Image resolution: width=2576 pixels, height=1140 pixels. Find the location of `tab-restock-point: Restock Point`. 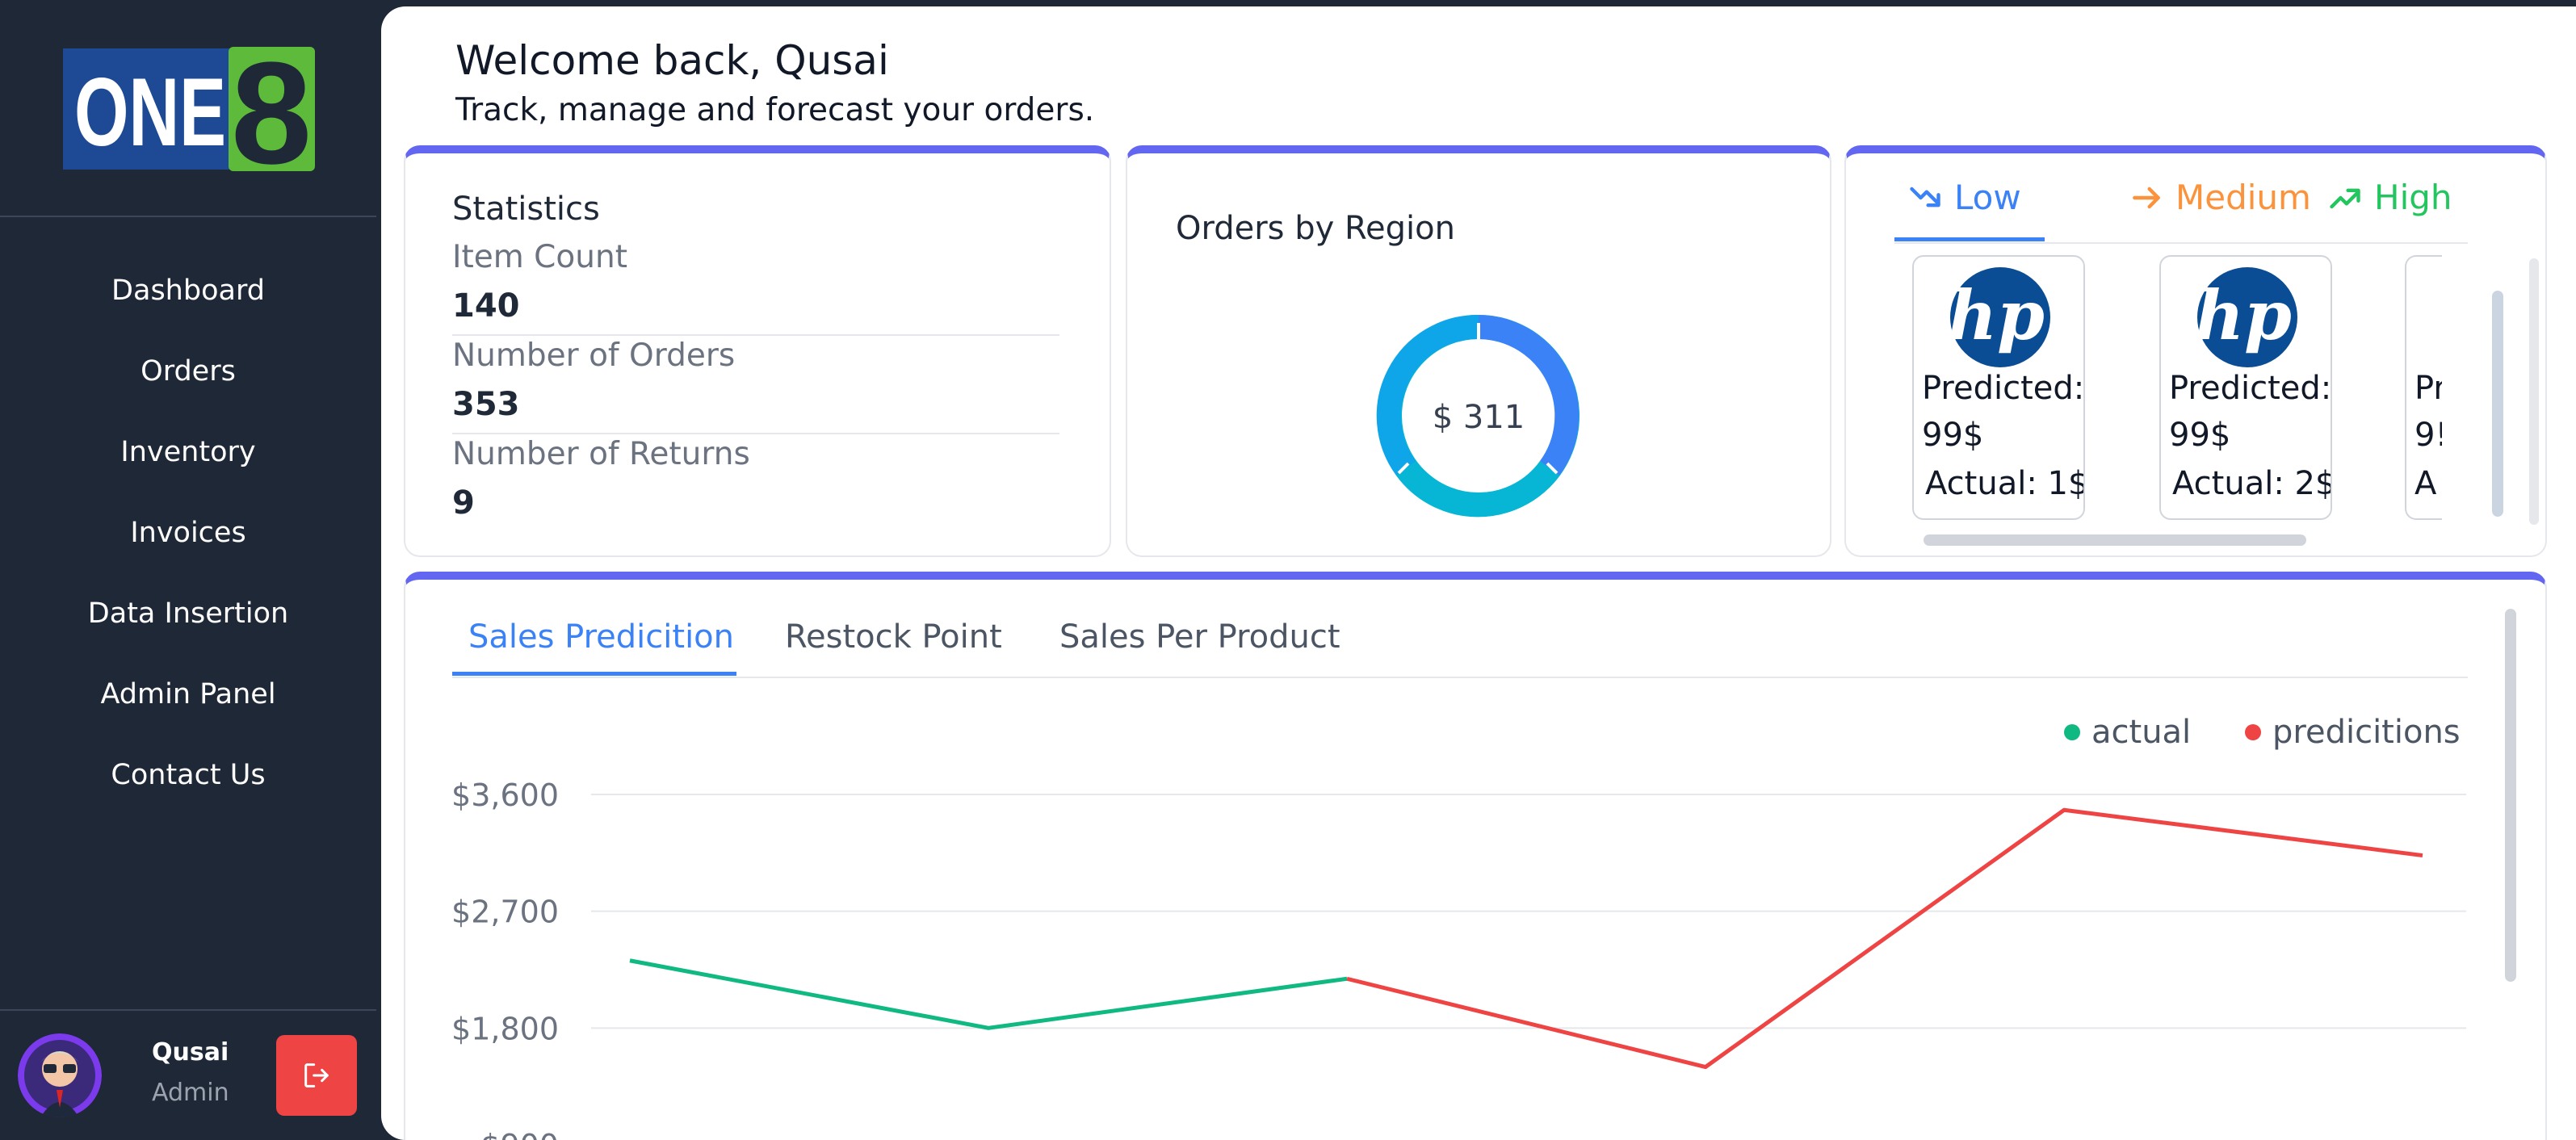

tab-restock-point: Restock Point is located at coordinates (893, 637).